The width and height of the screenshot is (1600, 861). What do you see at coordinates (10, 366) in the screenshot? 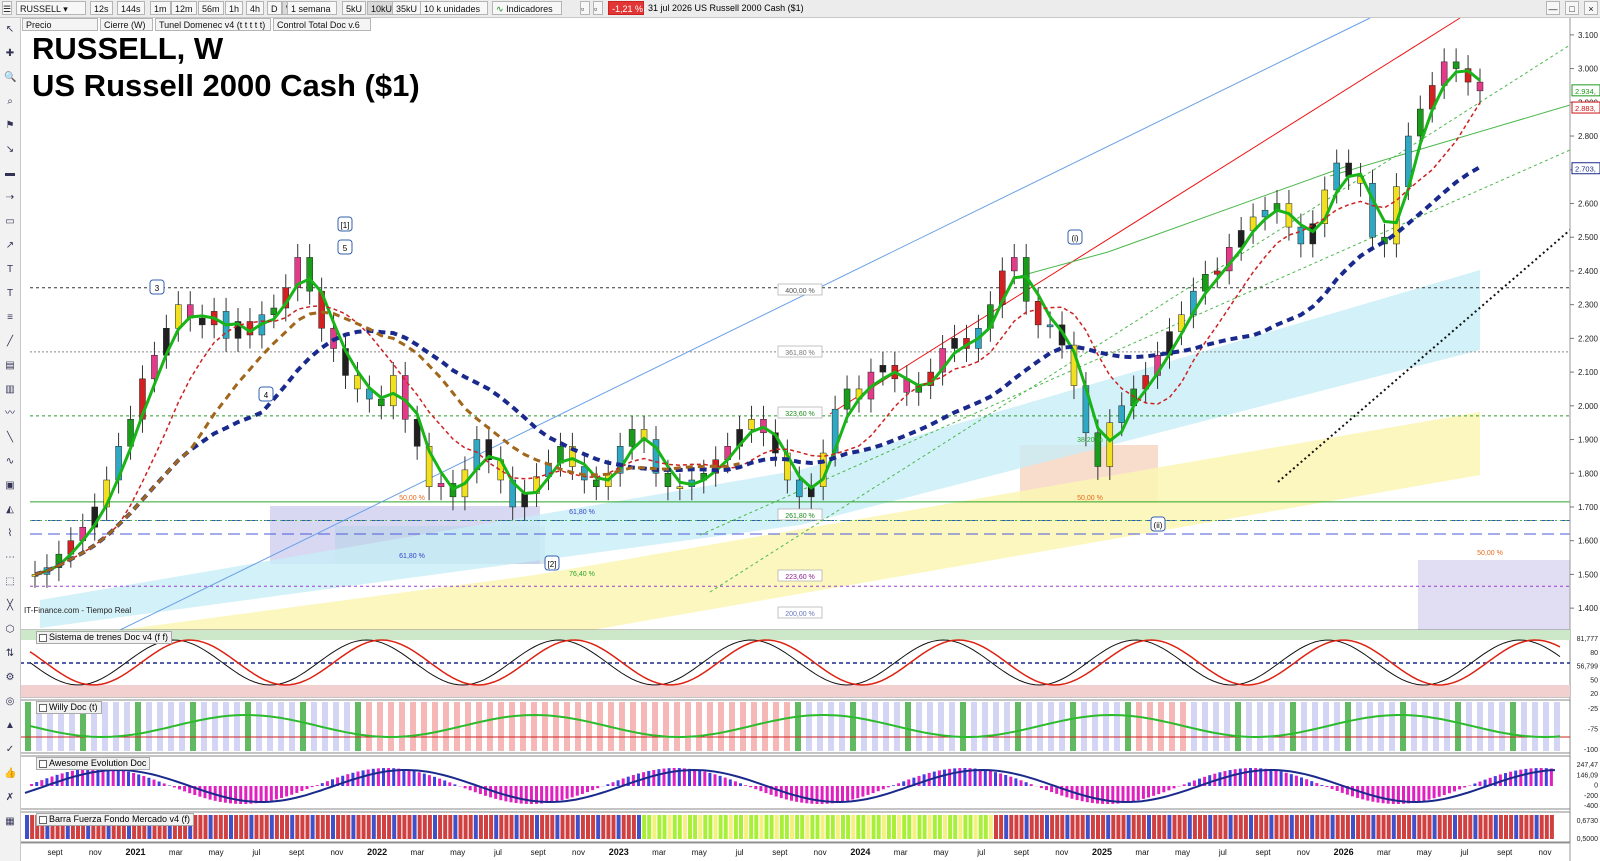
I see `tool-icon-14: ▤` at bounding box center [10, 366].